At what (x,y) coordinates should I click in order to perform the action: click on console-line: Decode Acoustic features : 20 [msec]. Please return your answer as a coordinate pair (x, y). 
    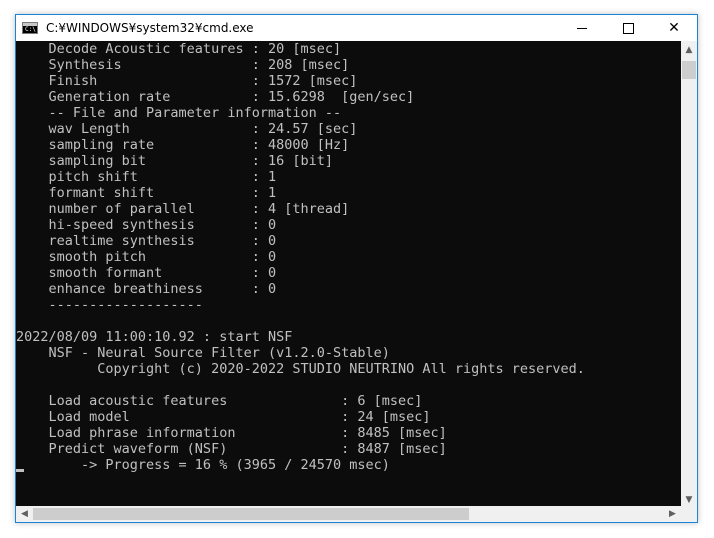
    Looking at the image, I should click on (179, 49).